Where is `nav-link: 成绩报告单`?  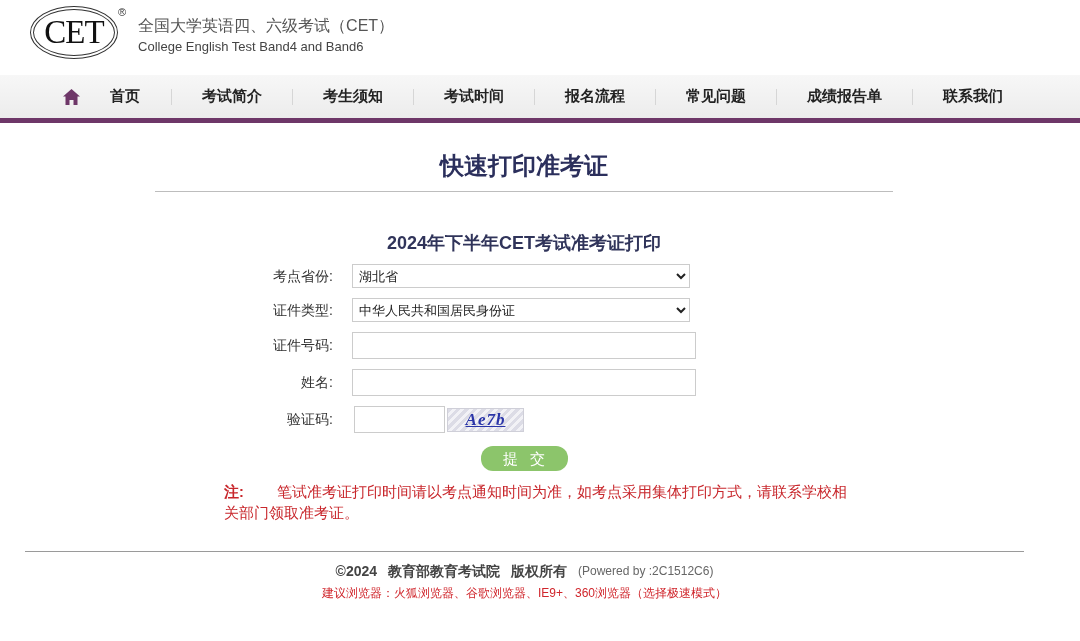 nav-link: 成绩报告单 is located at coordinates (844, 96).